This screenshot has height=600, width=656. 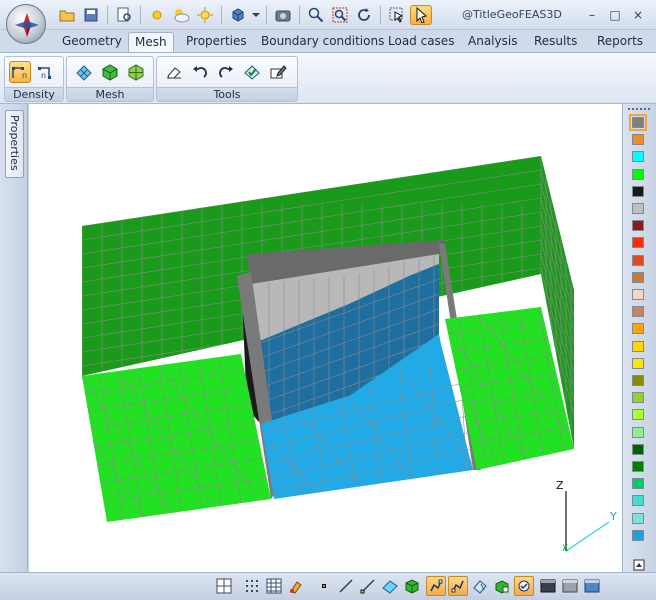 What do you see at coordinates (346, 586) in the screenshot?
I see `line-icon` at bounding box center [346, 586].